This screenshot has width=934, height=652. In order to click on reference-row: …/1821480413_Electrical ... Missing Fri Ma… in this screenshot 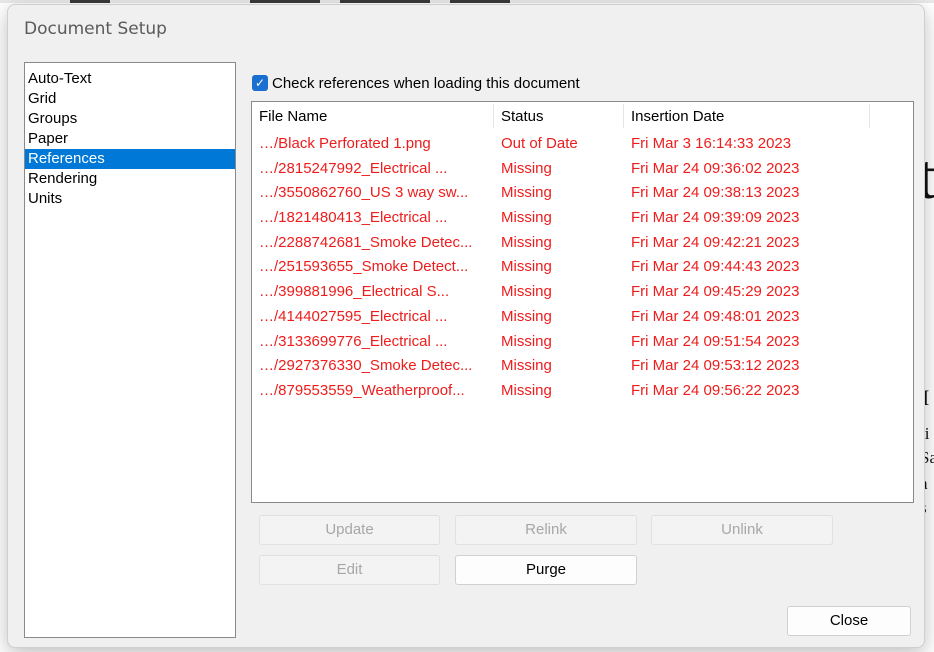, I will do `click(582, 219)`.